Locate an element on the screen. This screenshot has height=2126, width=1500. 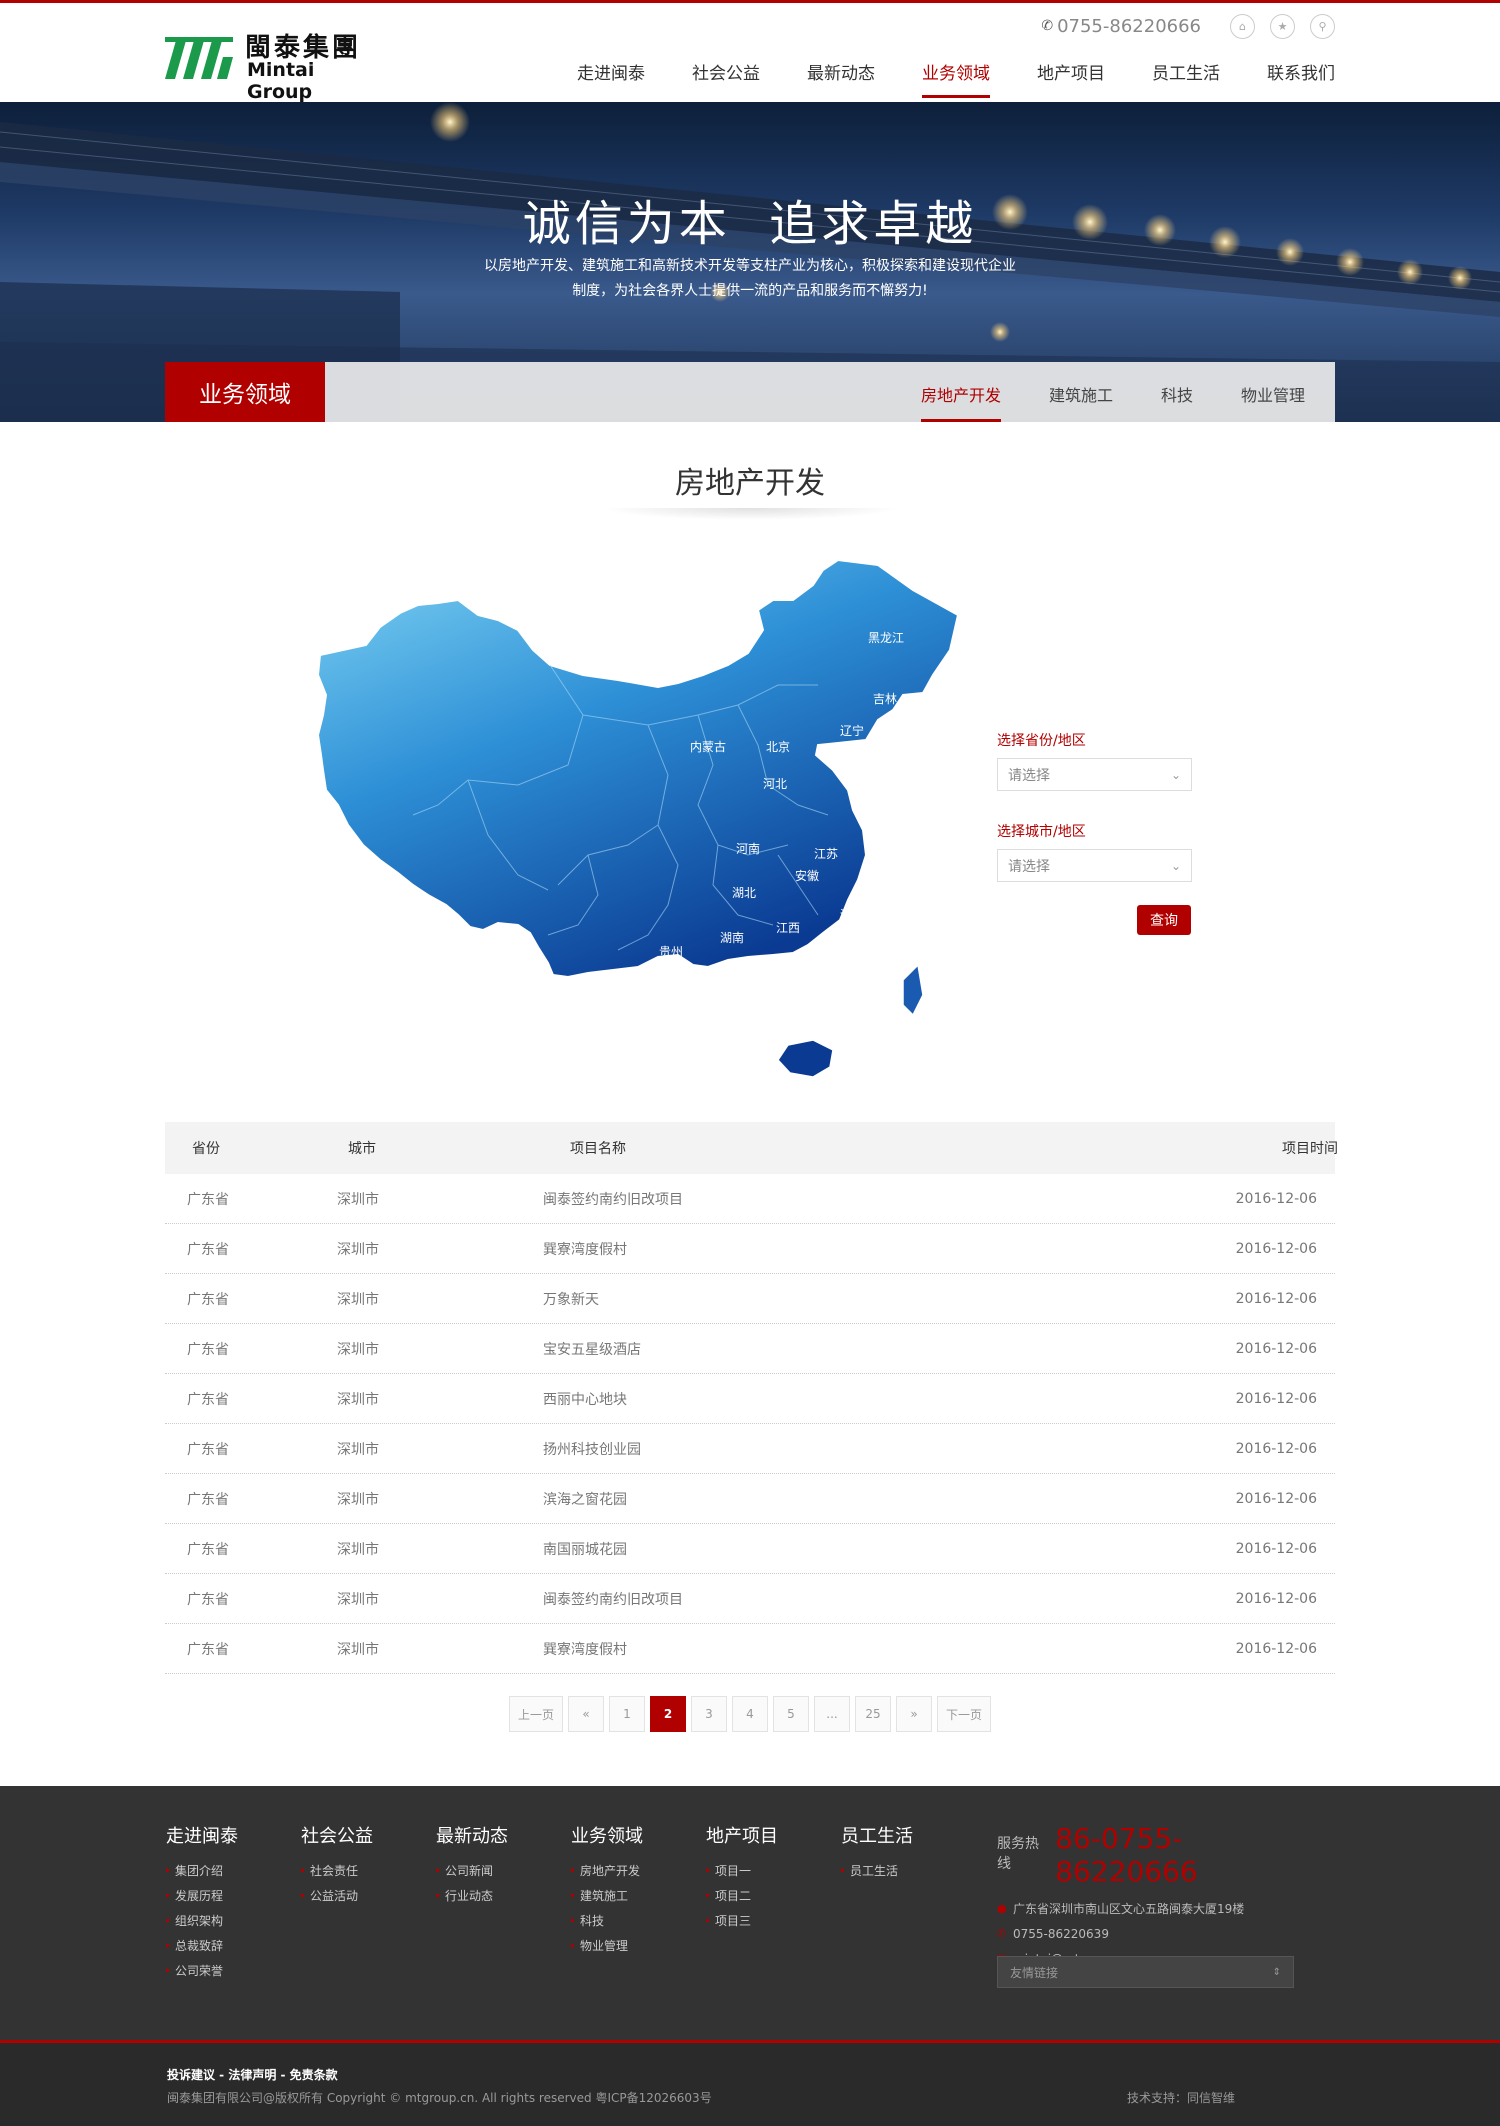
map-label-henan: 河南 is located at coordinates (748, 848).